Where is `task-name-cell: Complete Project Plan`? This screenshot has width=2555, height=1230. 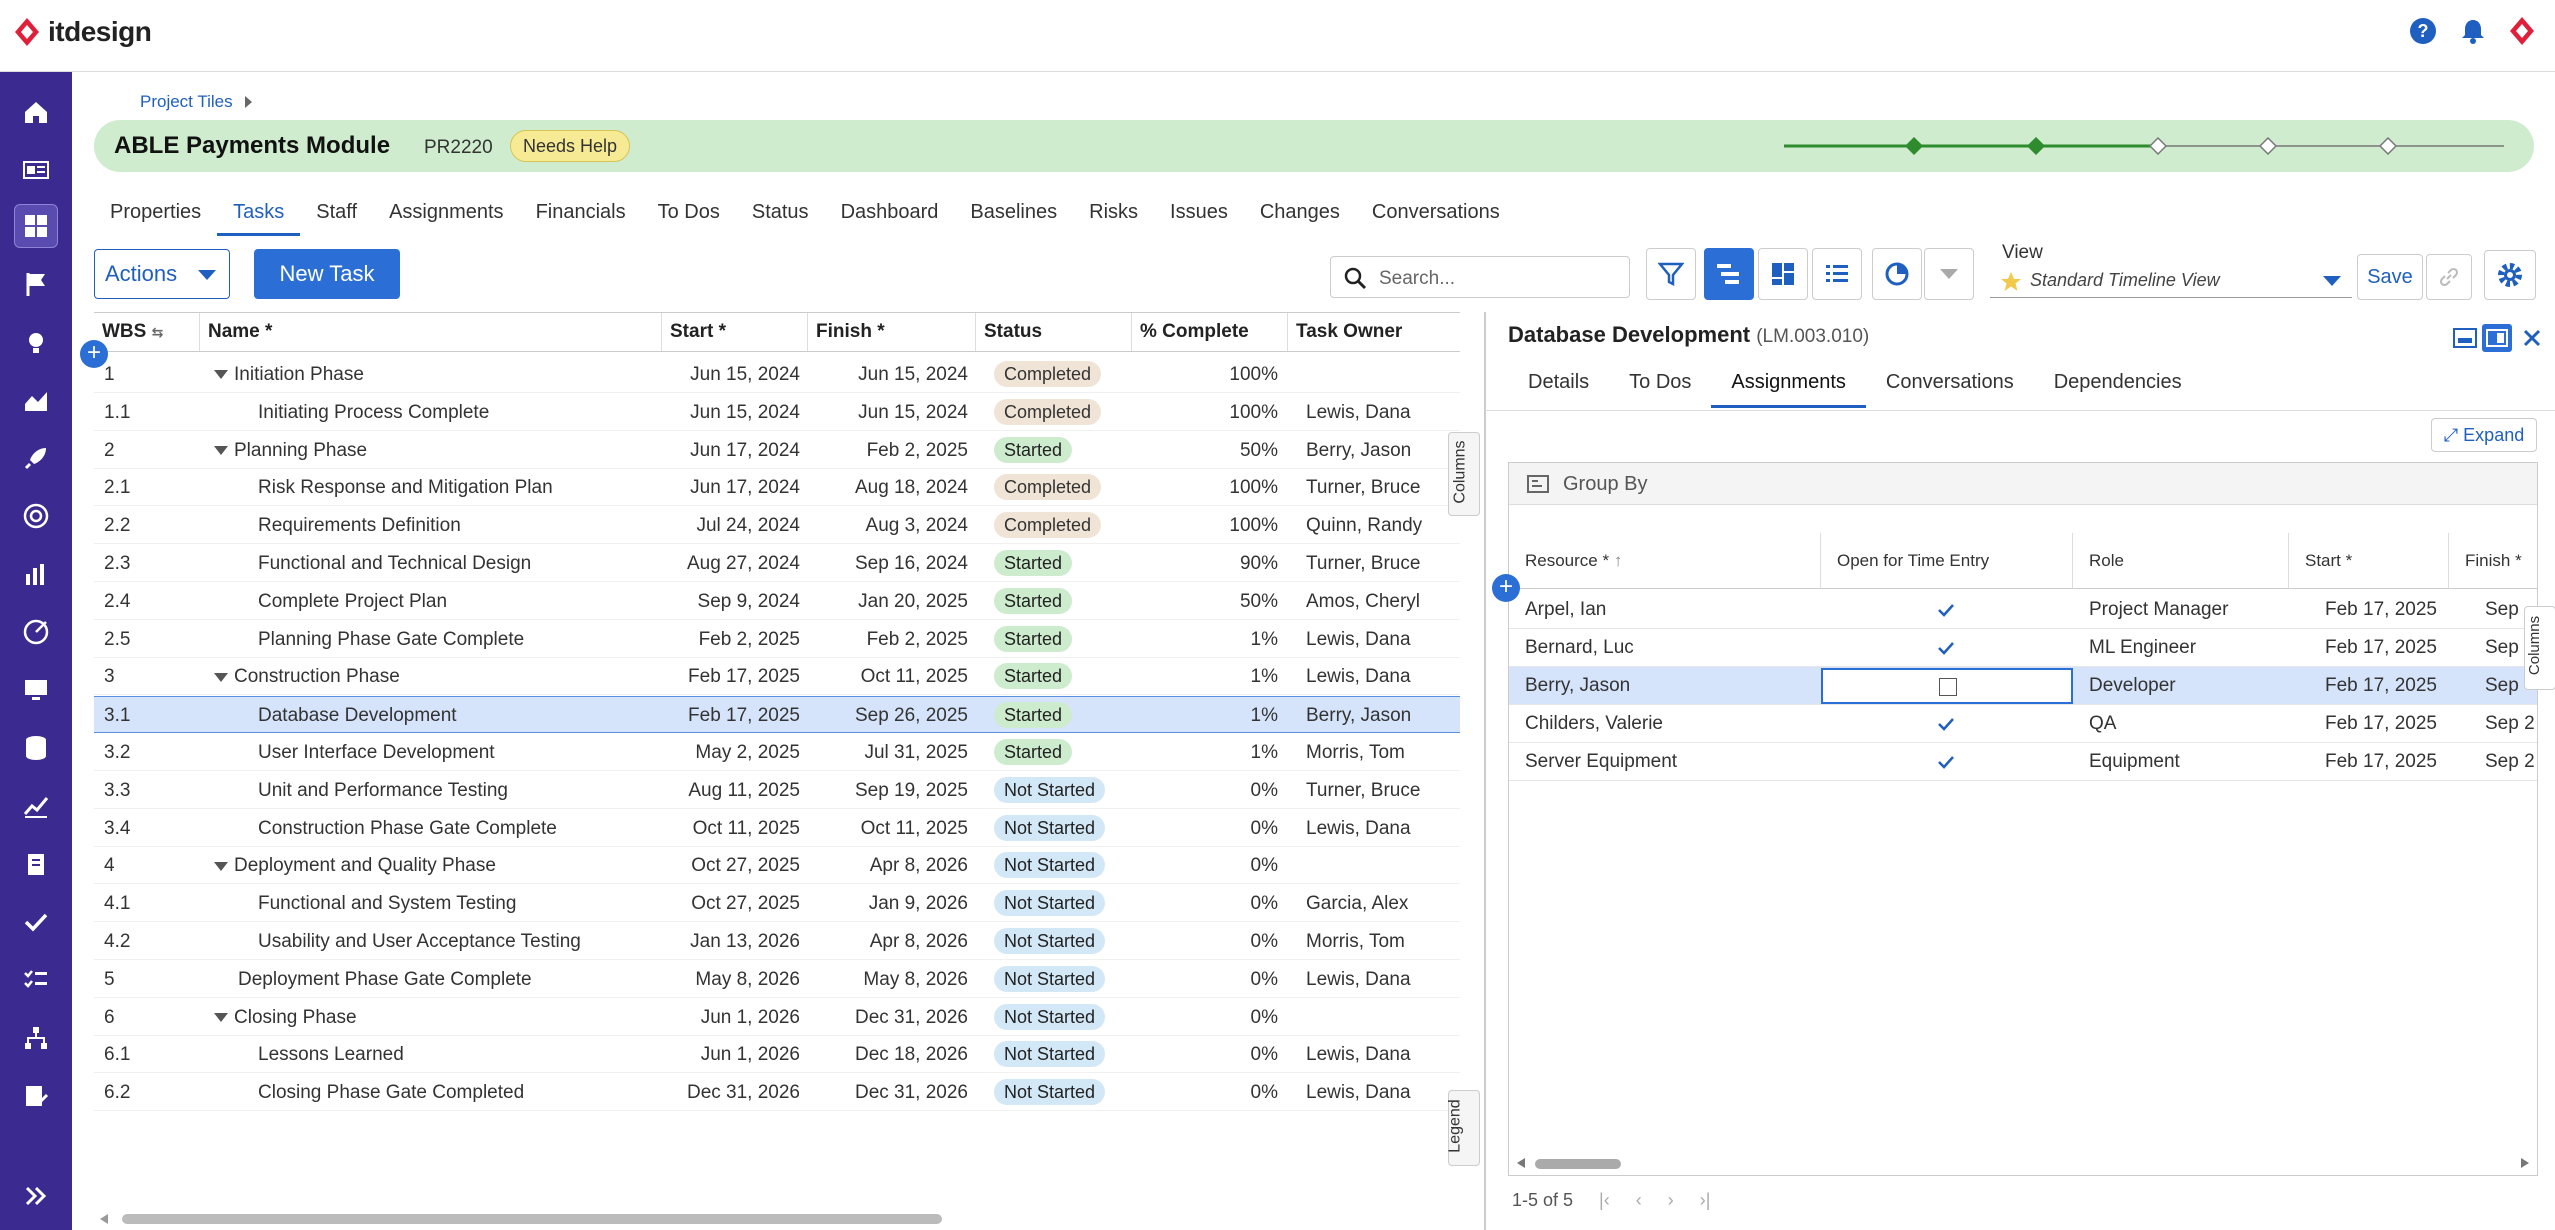 task-name-cell: Complete Project Plan is located at coordinates (352, 601).